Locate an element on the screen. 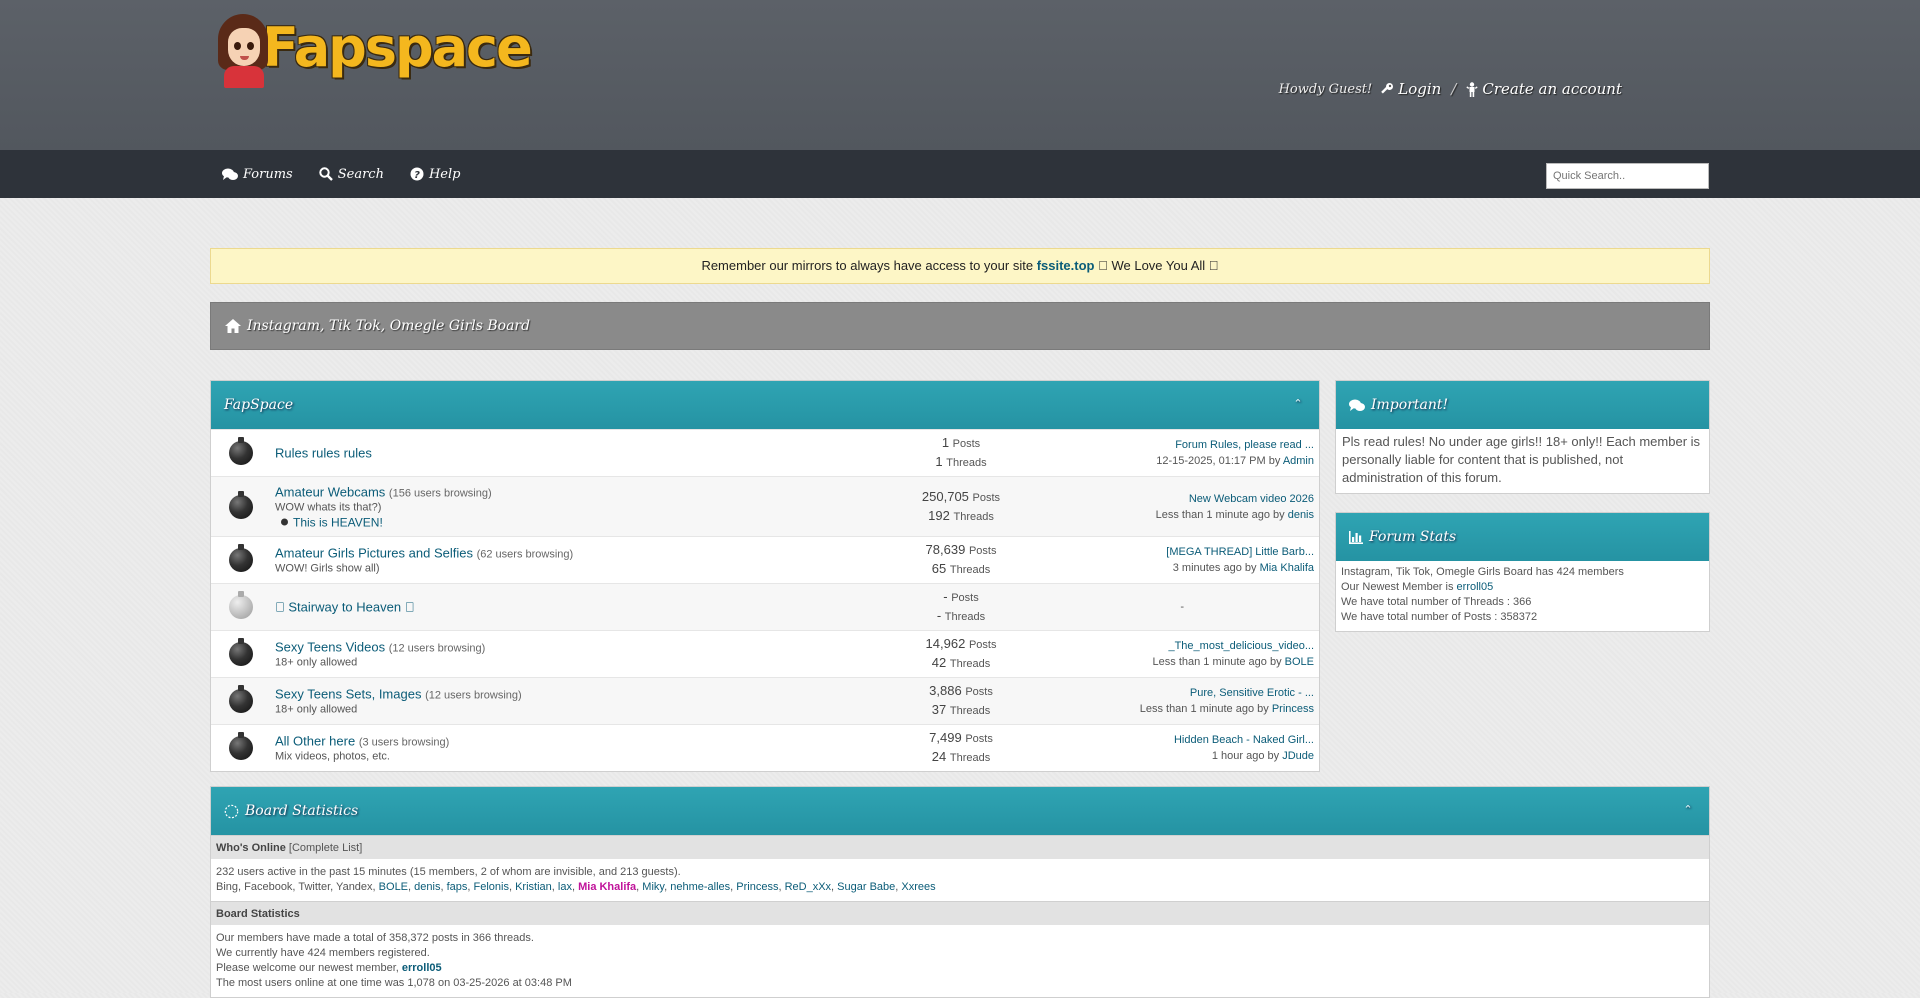 The image size is (1920, 998). breadcrumb-title: Instagram, Tik Tok, Omegle Girls Board is located at coordinates (388, 326).